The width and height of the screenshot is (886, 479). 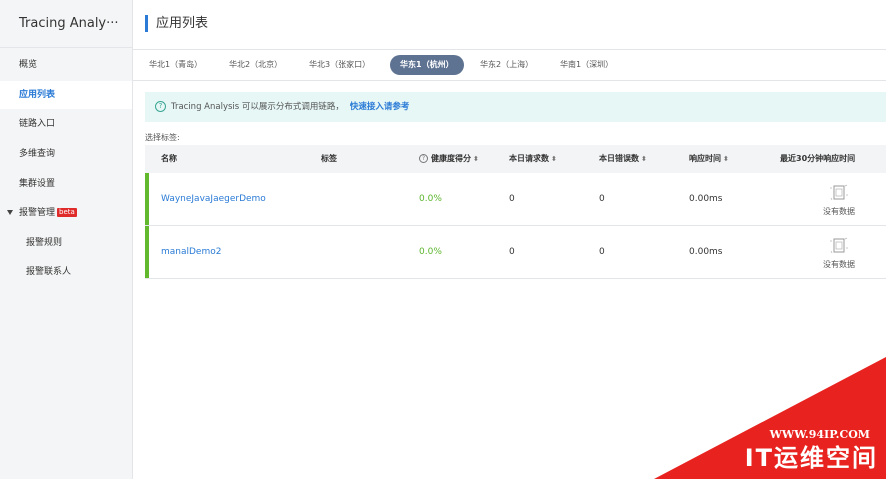 What do you see at coordinates (515, 199) in the screenshot?
I see `table-row: WayneJavaJaegerDemo 0.0% 0 0 0.00ms 没有数据` at bounding box center [515, 199].